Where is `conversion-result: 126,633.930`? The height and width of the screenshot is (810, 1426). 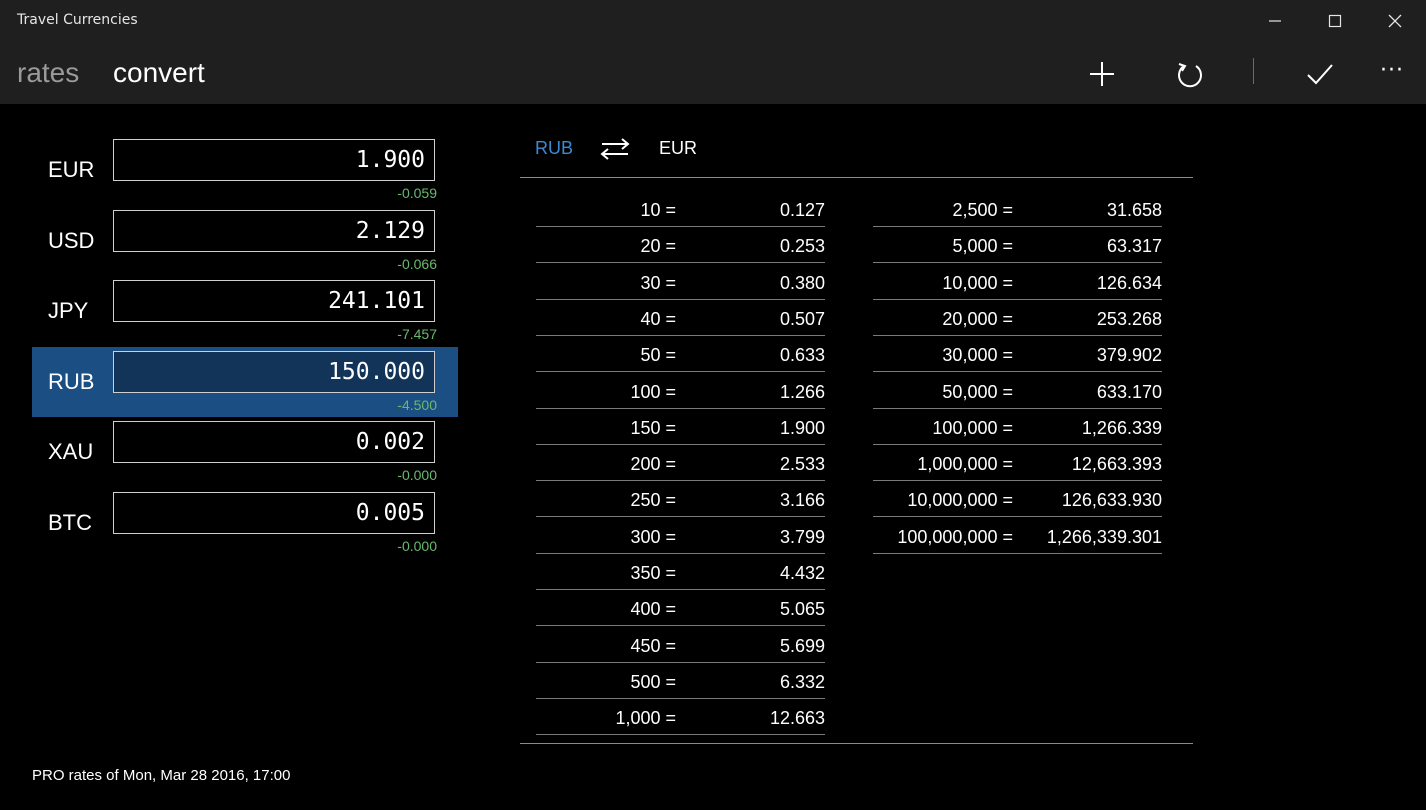 conversion-result: 126,633.930 is located at coordinates (1111, 500).